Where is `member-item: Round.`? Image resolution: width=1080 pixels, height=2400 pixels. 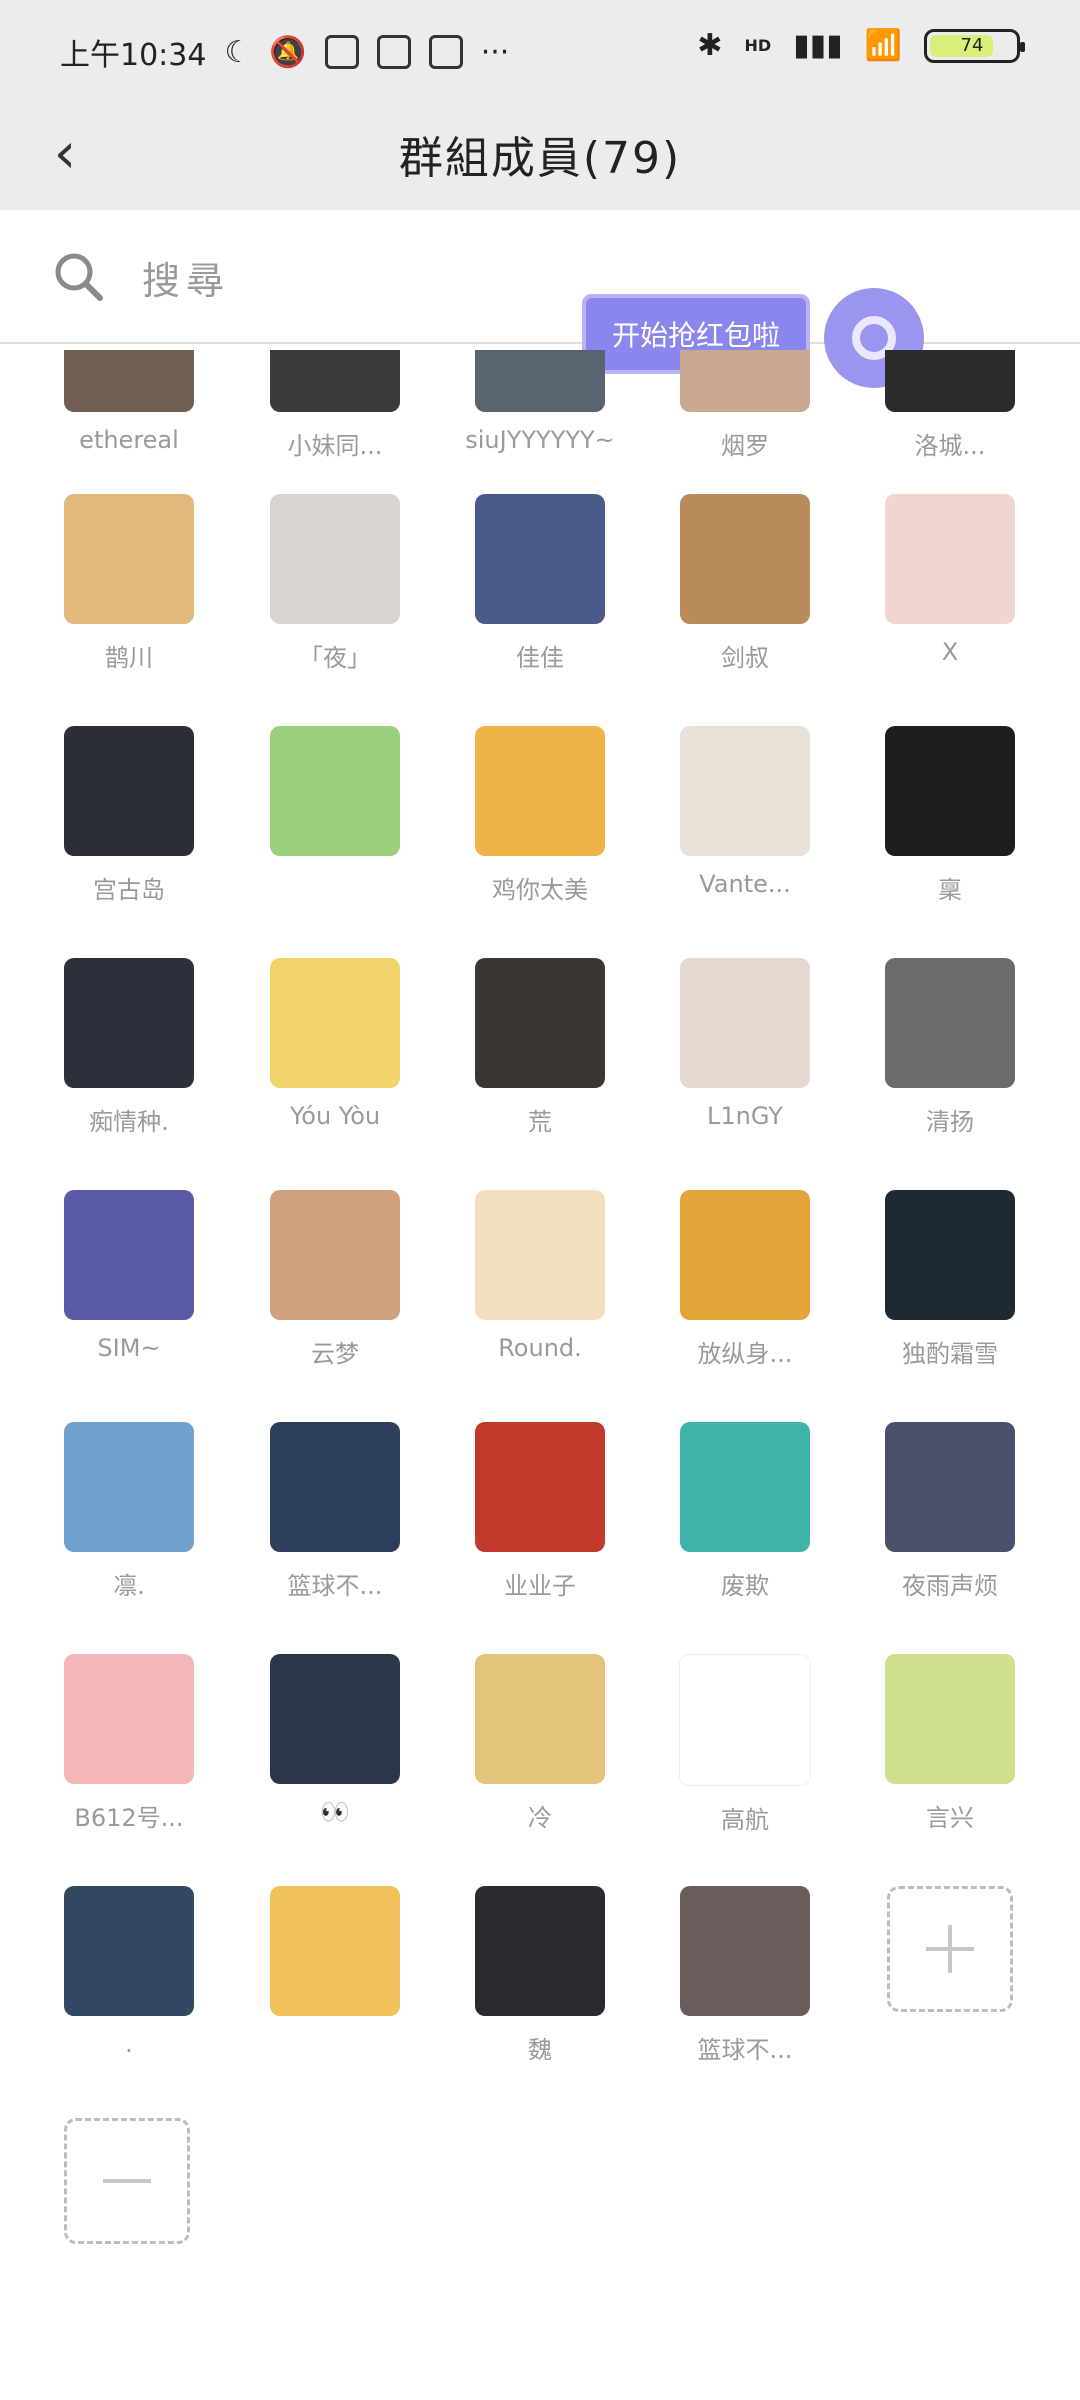
member-item: Round. is located at coordinates (540, 1276).